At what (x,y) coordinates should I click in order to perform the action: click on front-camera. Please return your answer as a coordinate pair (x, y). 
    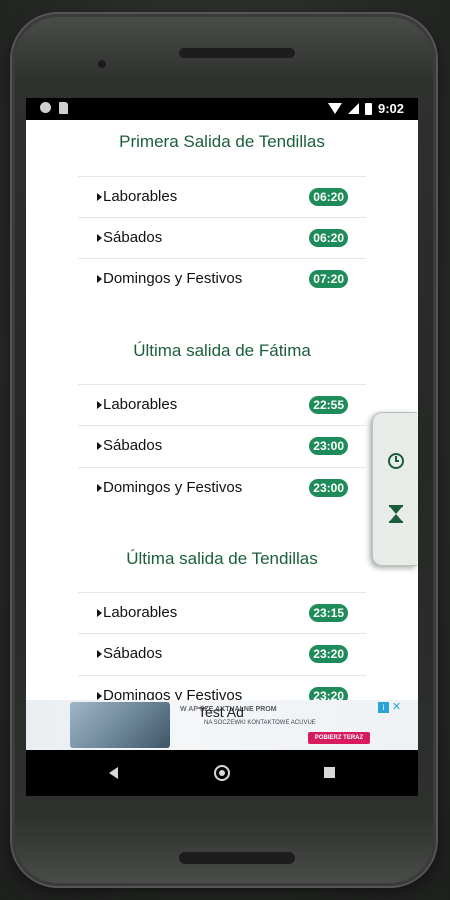
    Looking at the image, I should click on (102, 64).